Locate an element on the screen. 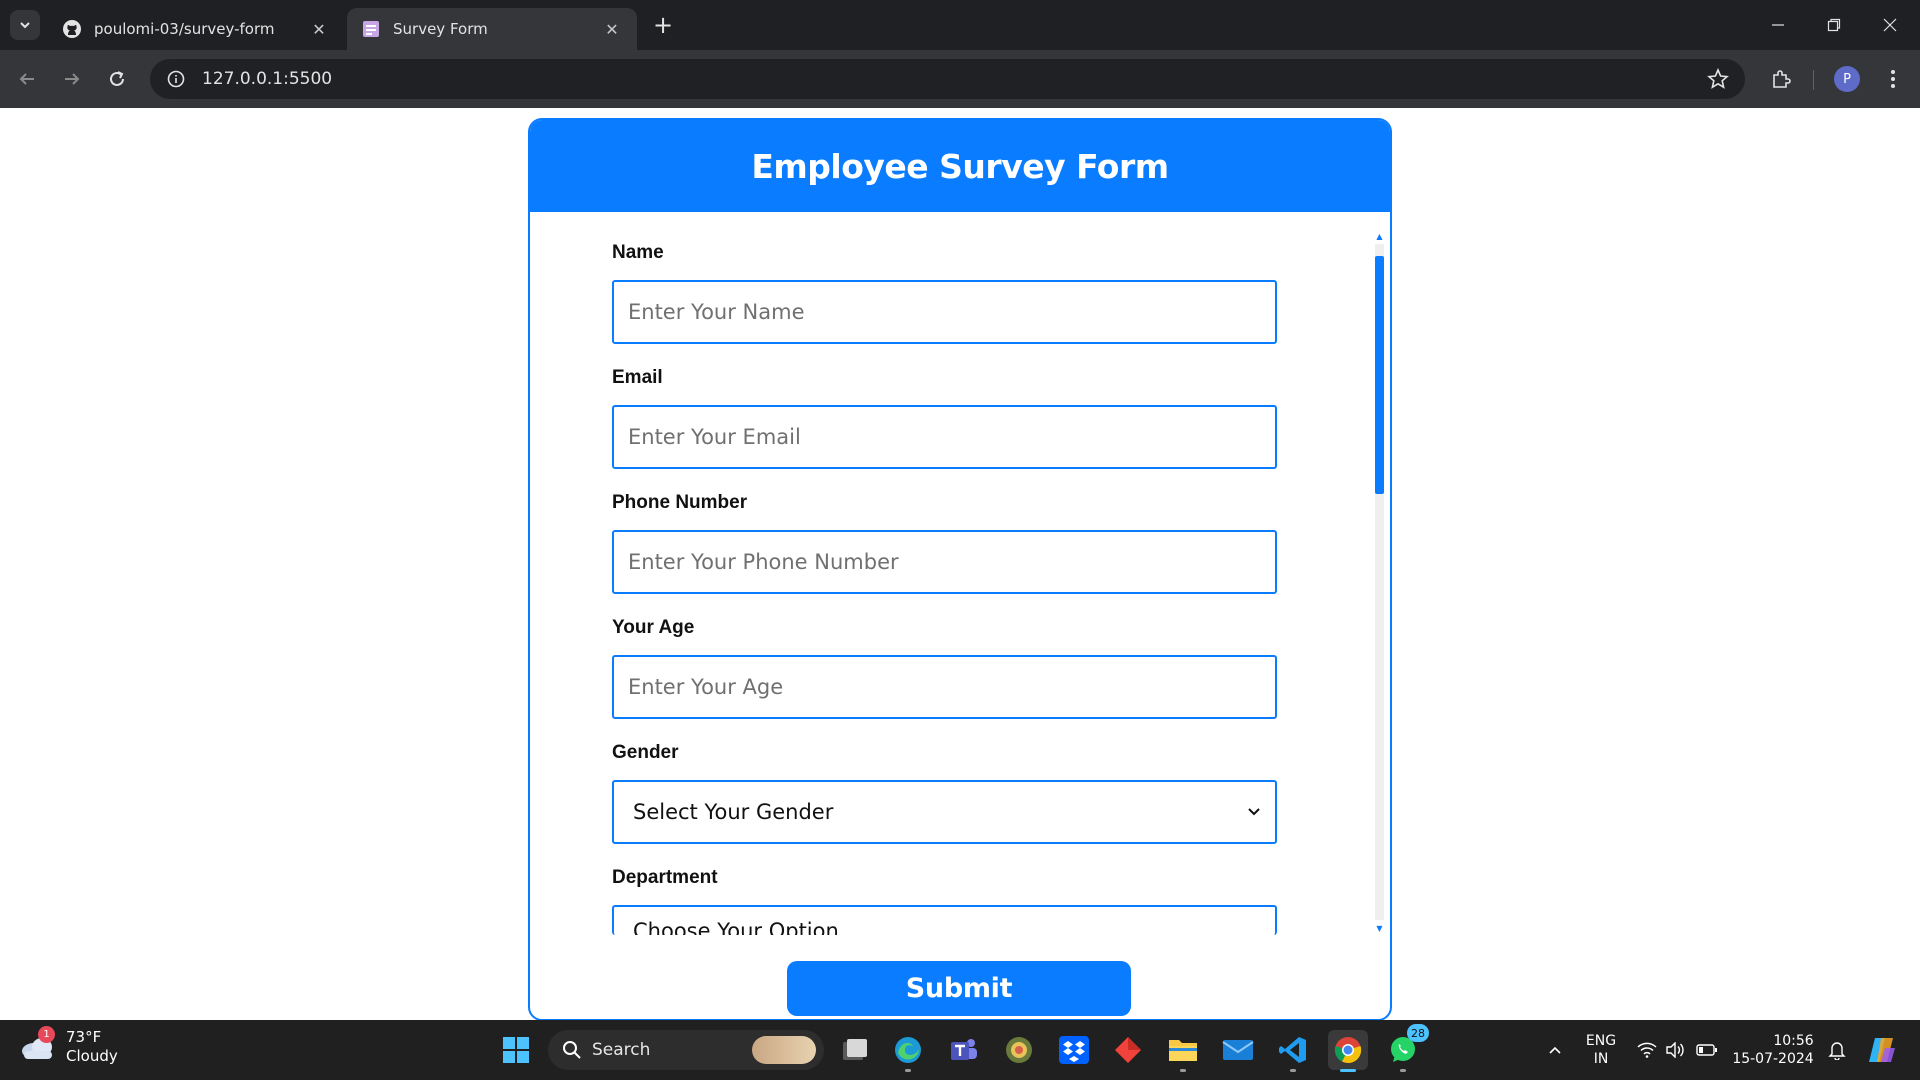 The height and width of the screenshot is (1080, 1920). language-indicator: ENG IN is located at coordinates (1601, 1050).